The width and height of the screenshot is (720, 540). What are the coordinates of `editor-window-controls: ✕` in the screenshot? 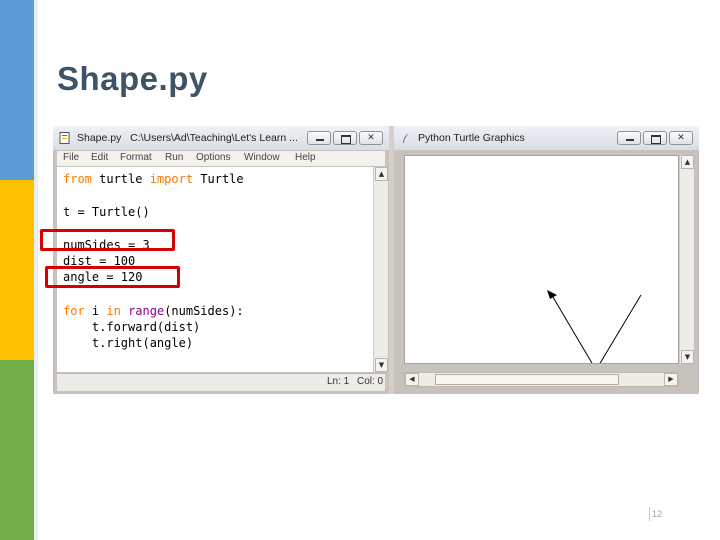 It's located at (345, 138).